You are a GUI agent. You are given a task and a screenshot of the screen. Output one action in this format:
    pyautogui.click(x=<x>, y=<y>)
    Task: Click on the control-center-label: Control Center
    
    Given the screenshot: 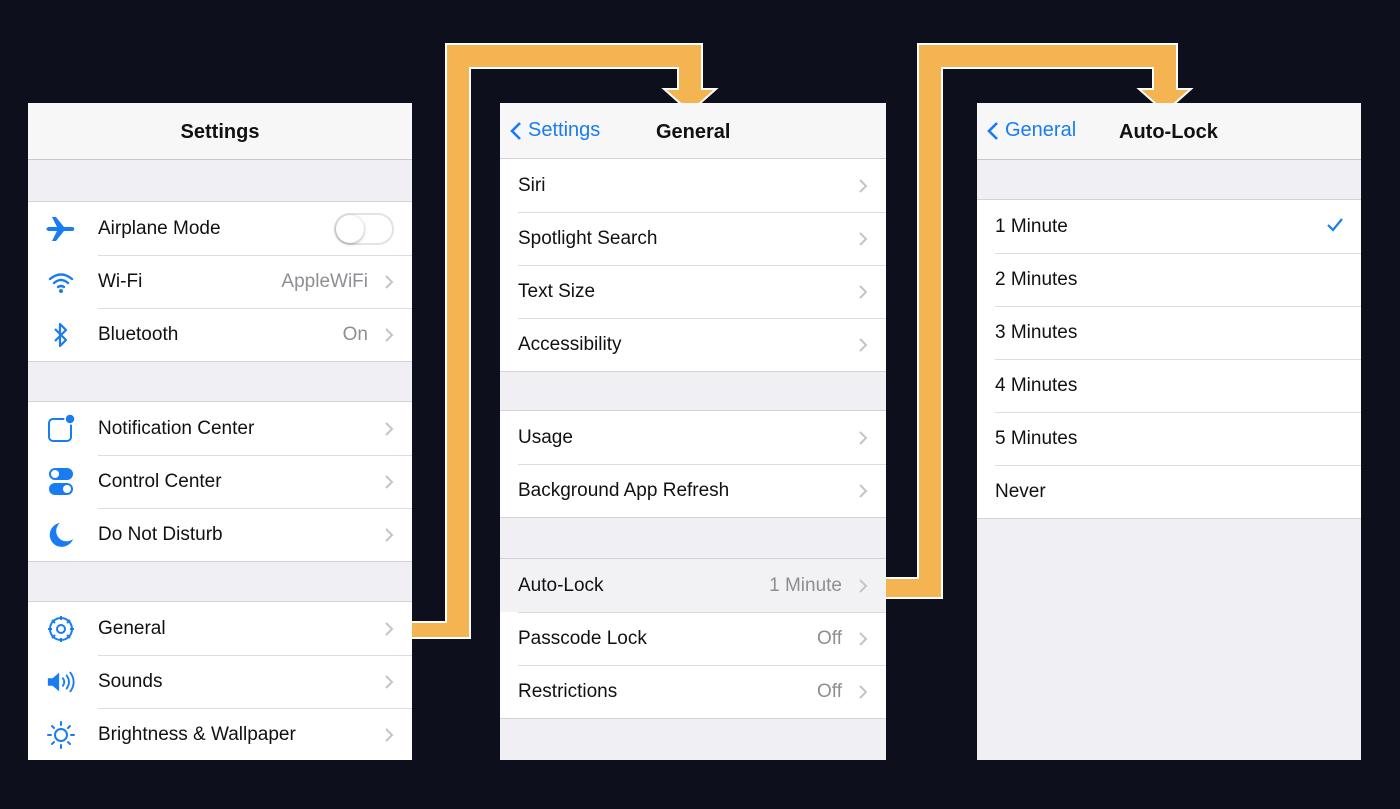 What is the action you would take?
    pyautogui.click(x=160, y=481)
    